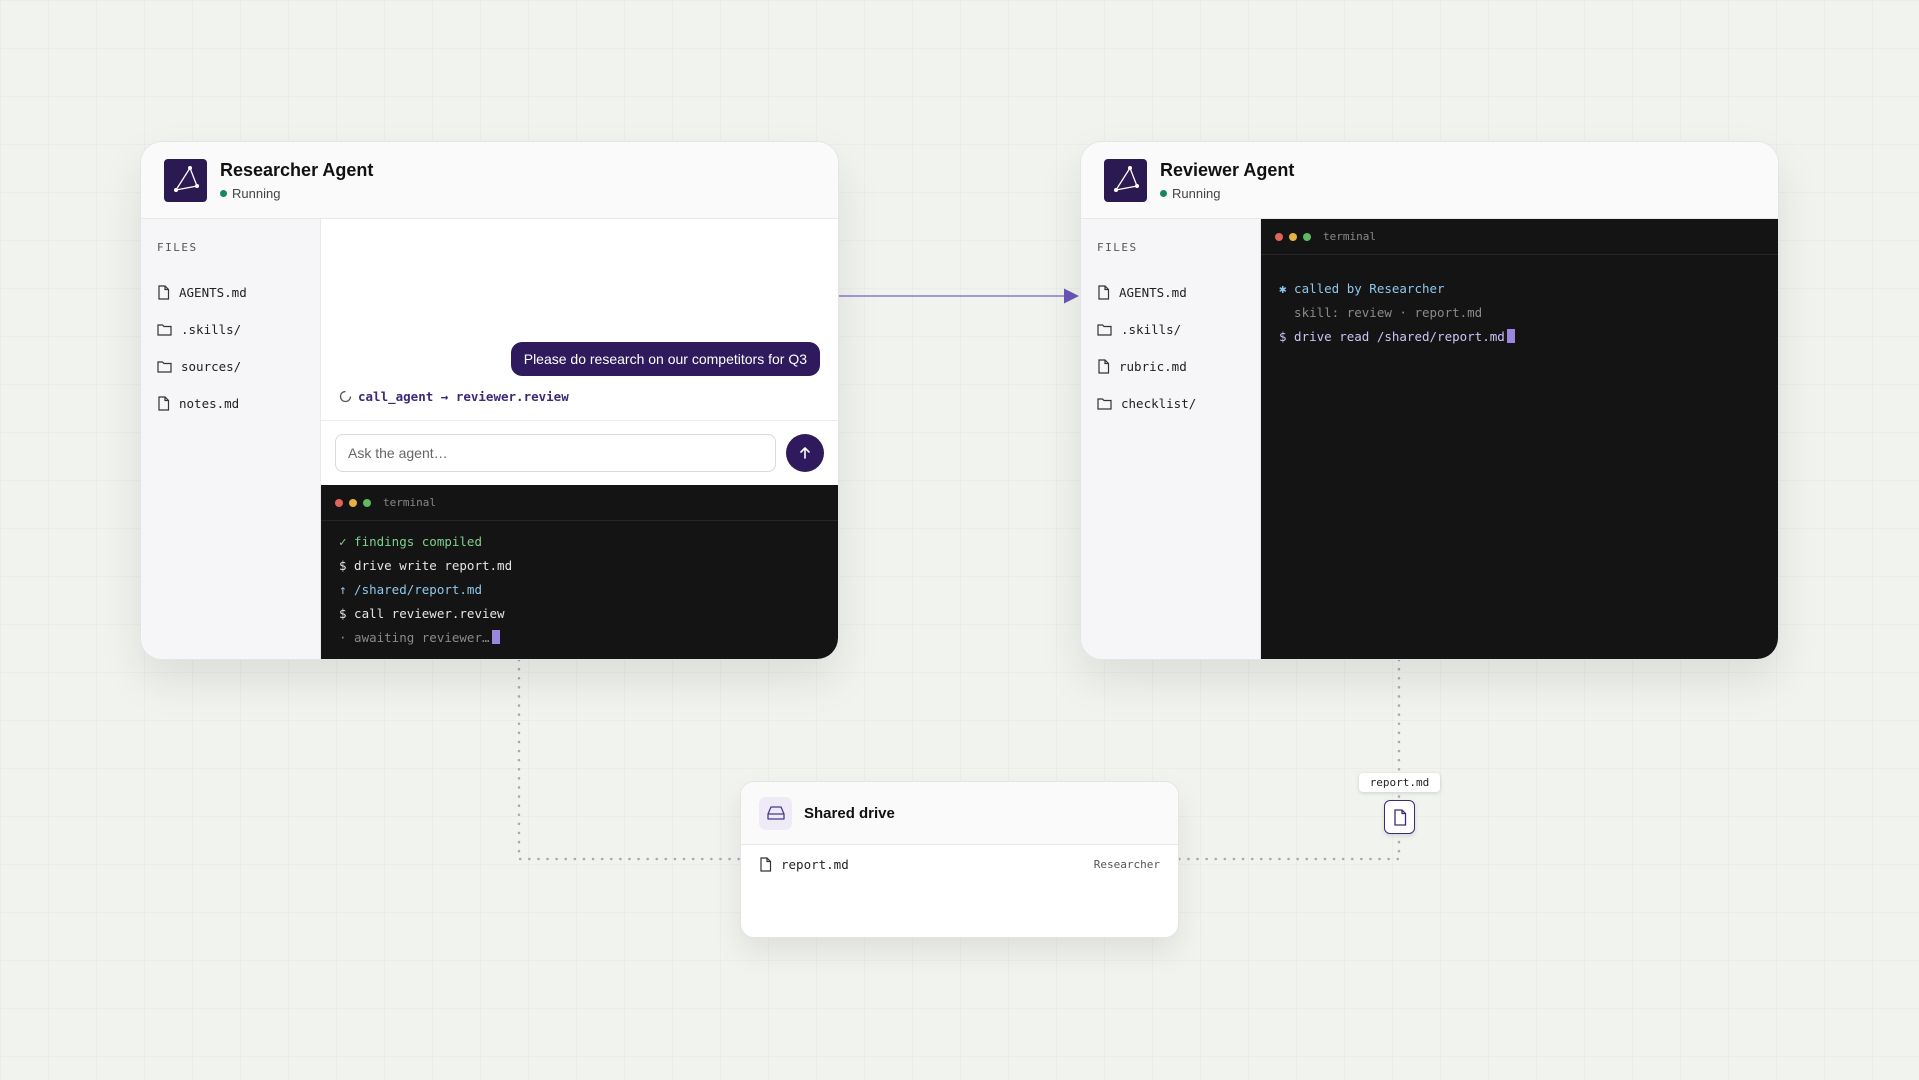 Image resolution: width=1919 pixels, height=1080 pixels. What do you see at coordinates (345, 396) in the screenshot?
I see `spinner-icon` at bounding box center [345, 396].